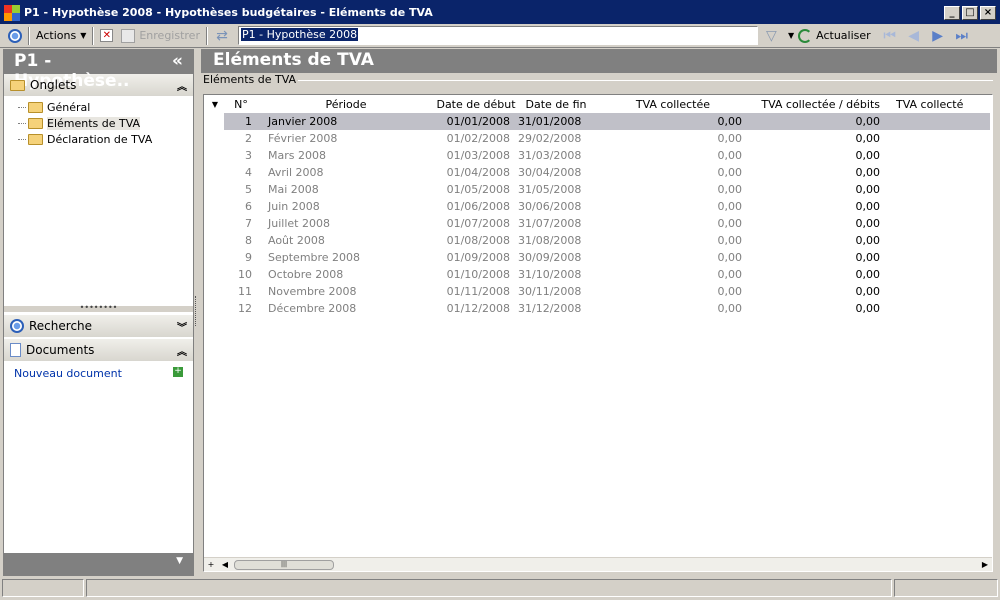  Describe the element at coordinates (346, 257) in the screenshot. I see `table-cell-periode: Septembre 2008` at that location.